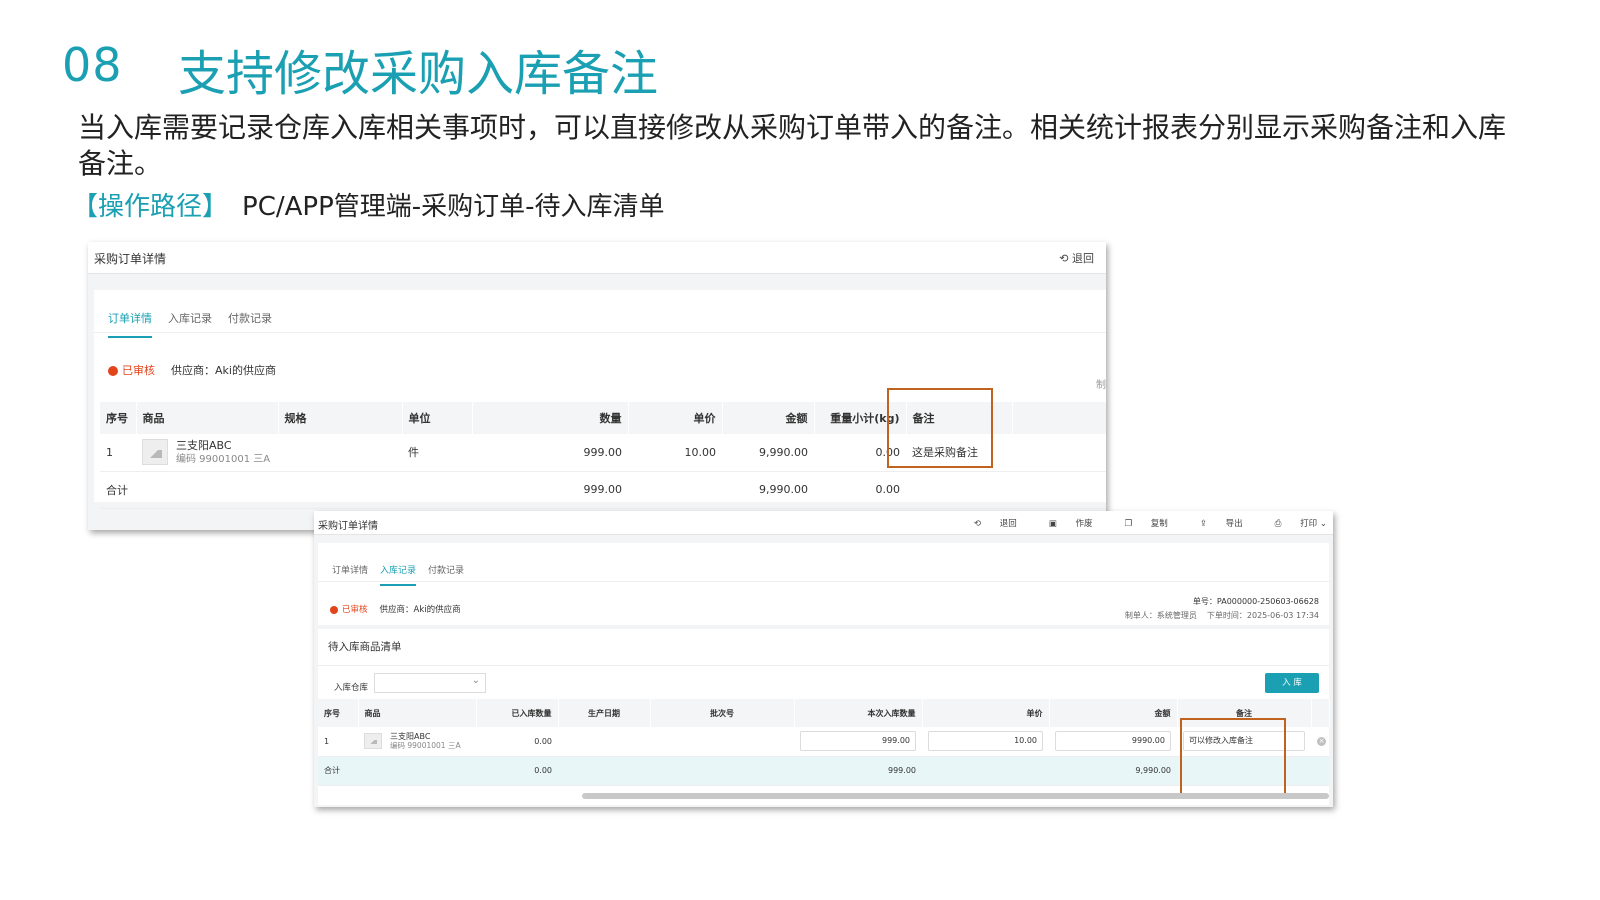  What do you see at coordinates (1128, 524) in the screenshot?
I see `copy-icon: ❐` at bounding box center [1128, 524].